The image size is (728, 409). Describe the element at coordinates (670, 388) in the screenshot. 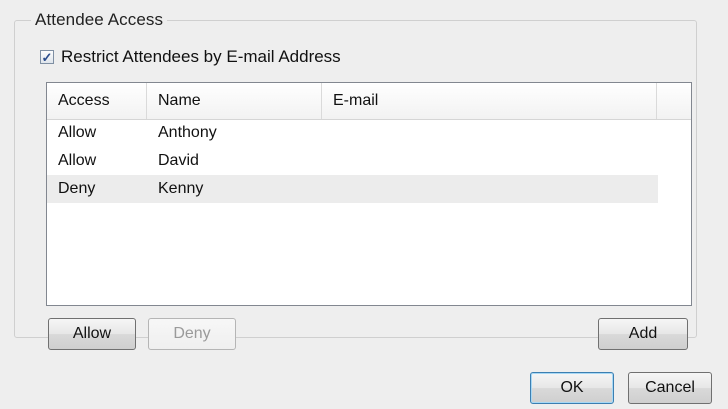

I see `cancel-button: Cancel` at that location.